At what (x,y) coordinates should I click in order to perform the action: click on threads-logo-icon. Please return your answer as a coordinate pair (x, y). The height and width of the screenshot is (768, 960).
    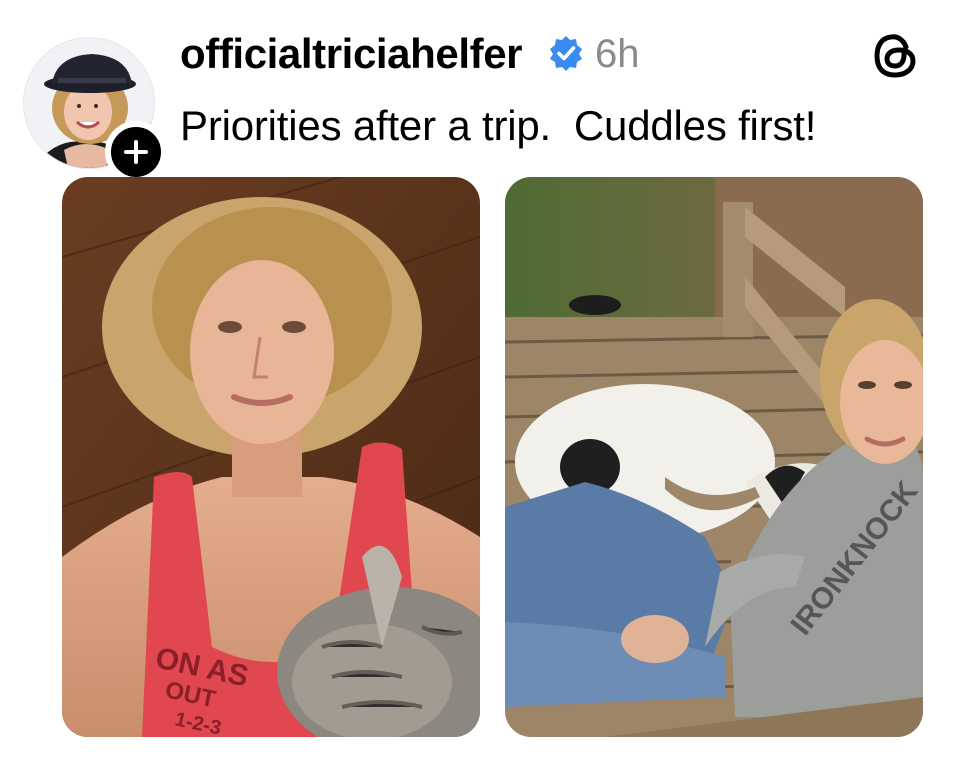
    Looking at the image, I should click on (896, 56).